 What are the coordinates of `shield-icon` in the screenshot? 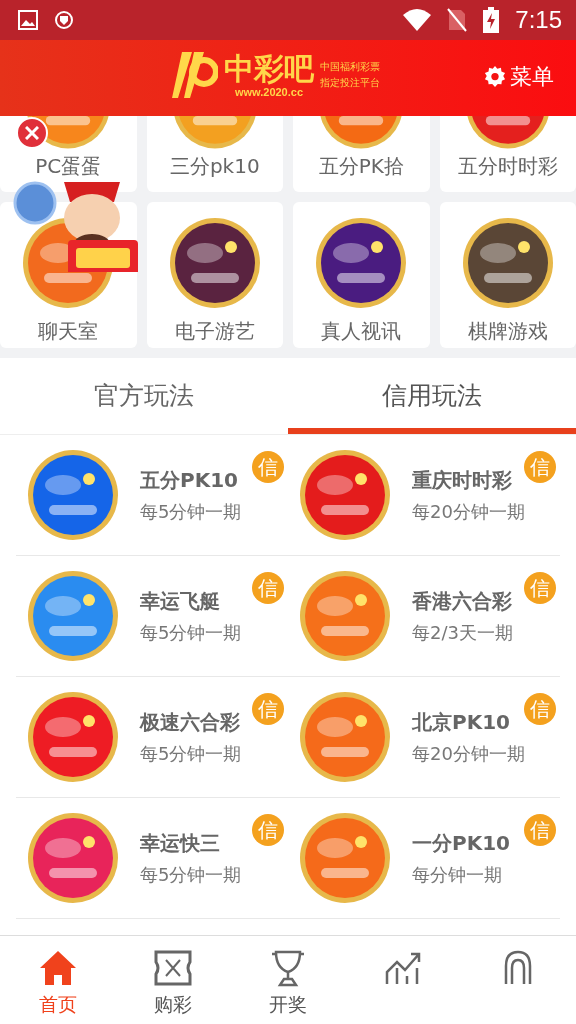 It's located at (64, 20).